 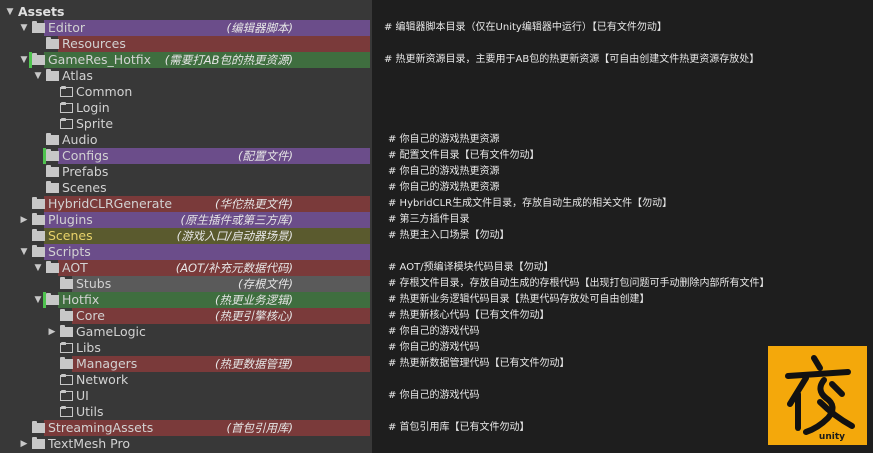 I want to click on tree-row: Configs (配置文件), so click(x=186, y=156).